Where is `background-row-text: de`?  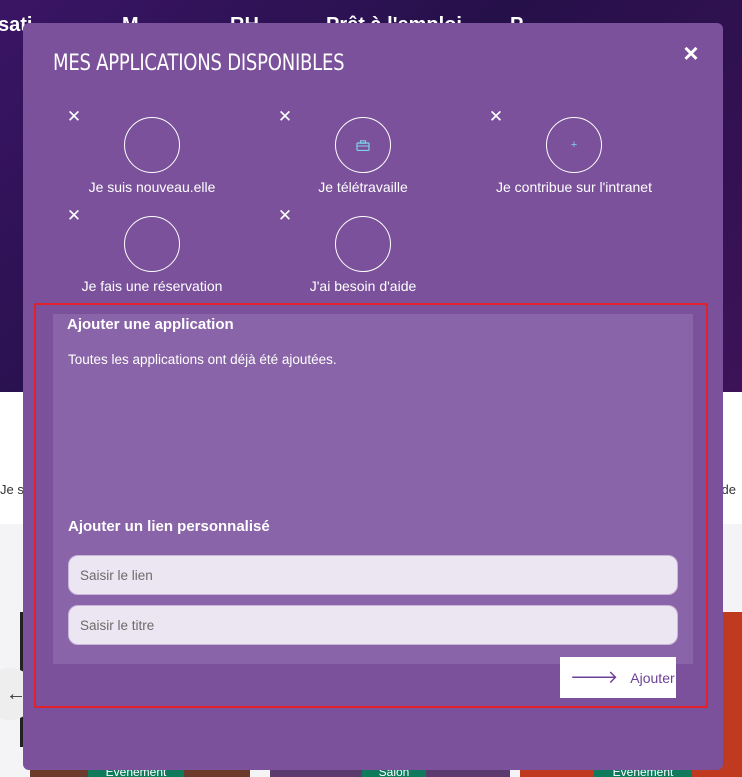
background-row-text: de is located at coordinates (728, 489).